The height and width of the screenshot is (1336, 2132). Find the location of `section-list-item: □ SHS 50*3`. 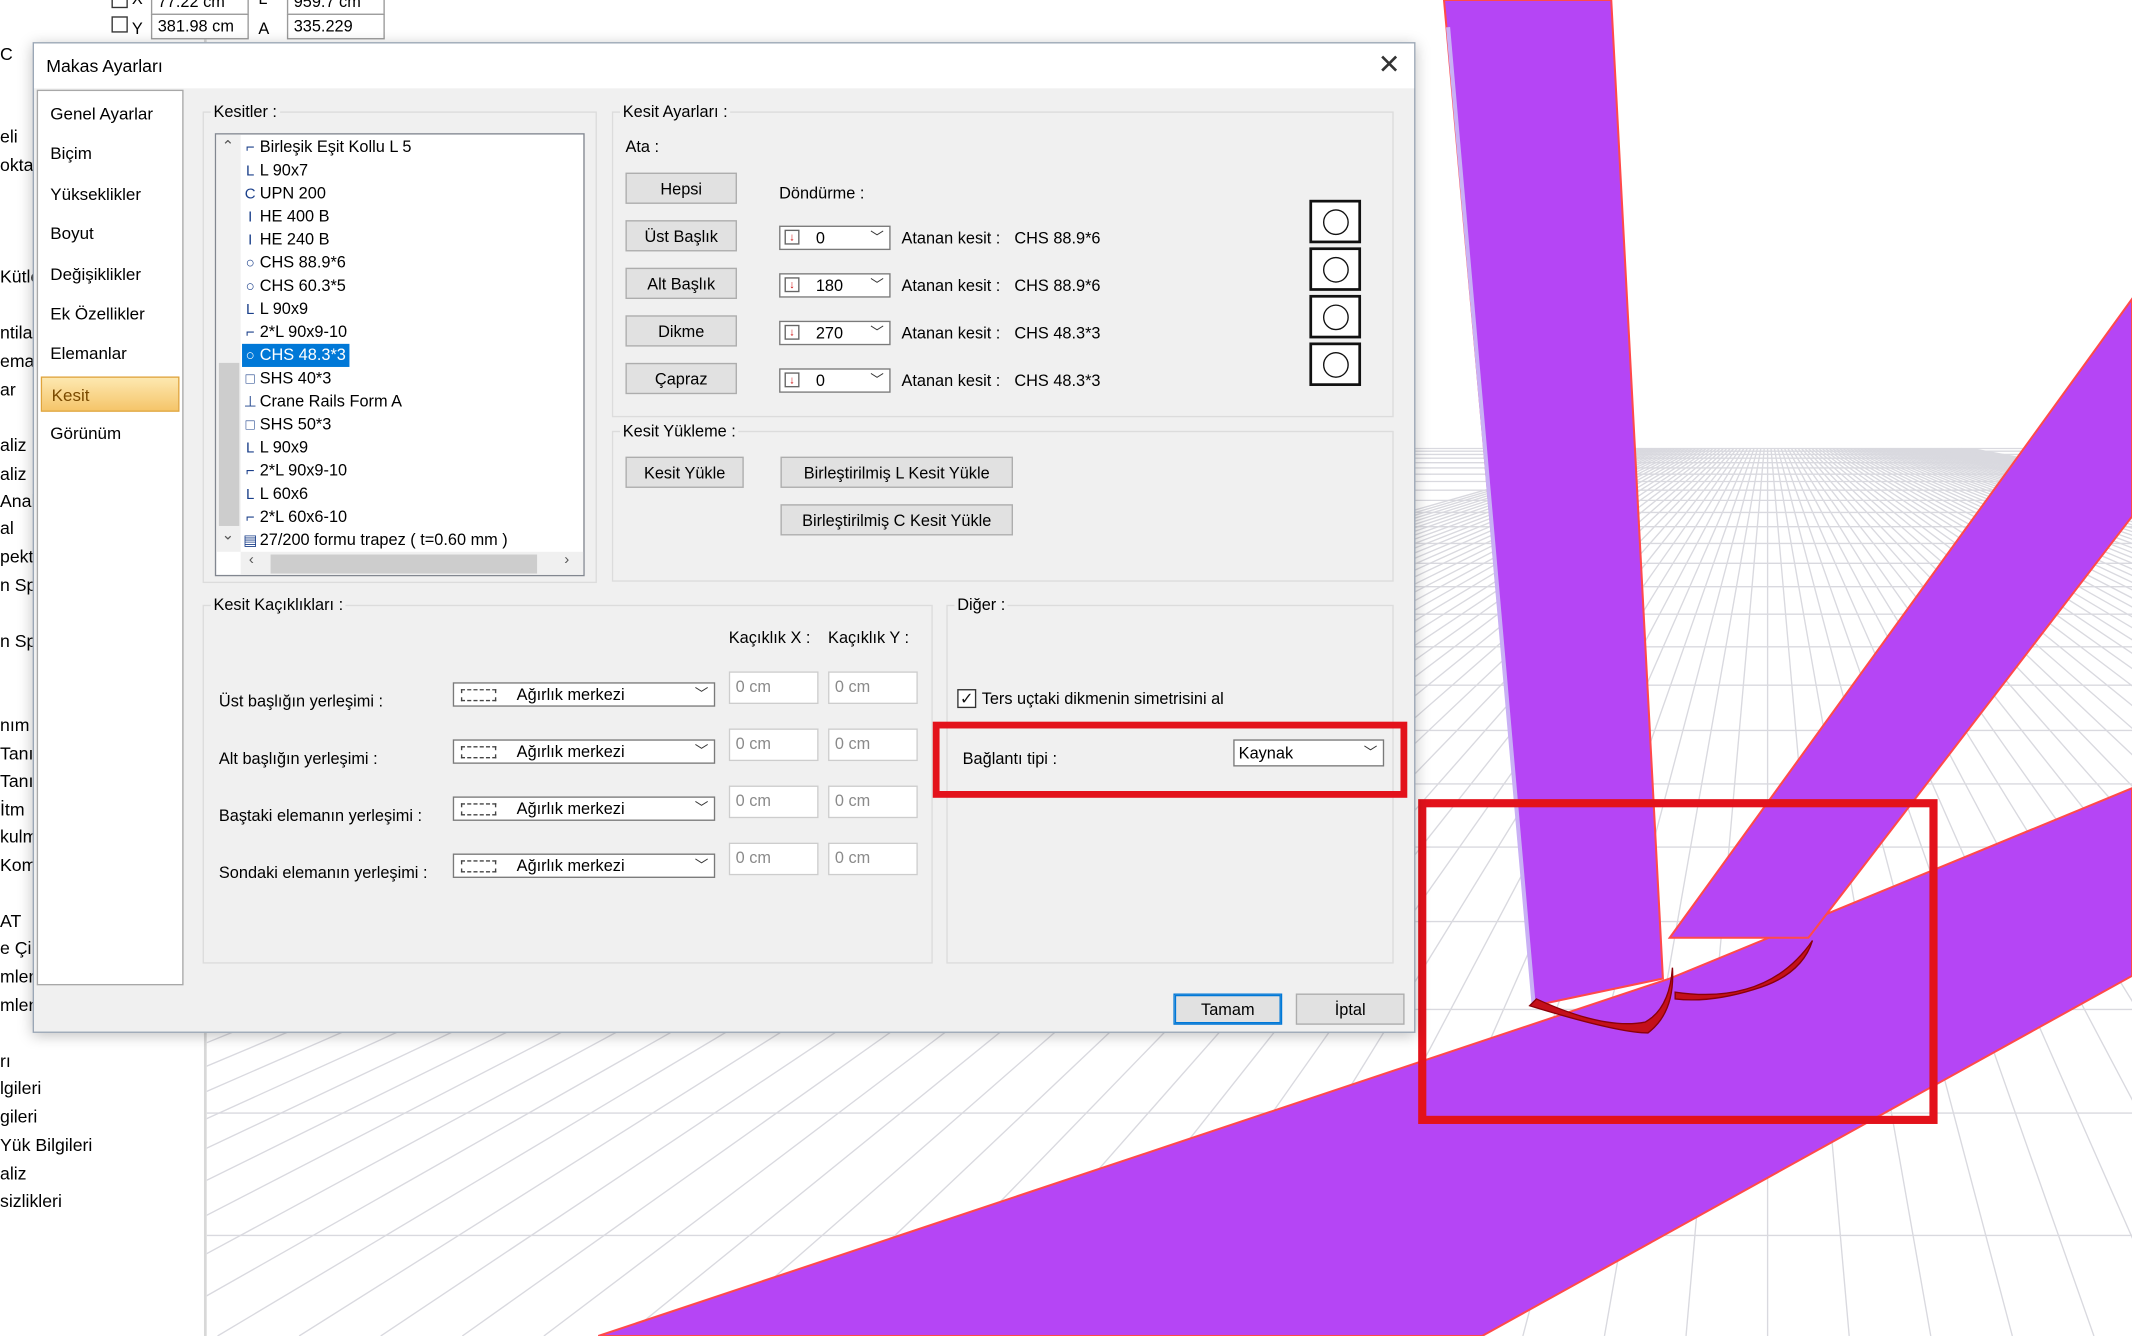

section-list-item: □ SHS 50*3 is located at coordinates (288, 424).